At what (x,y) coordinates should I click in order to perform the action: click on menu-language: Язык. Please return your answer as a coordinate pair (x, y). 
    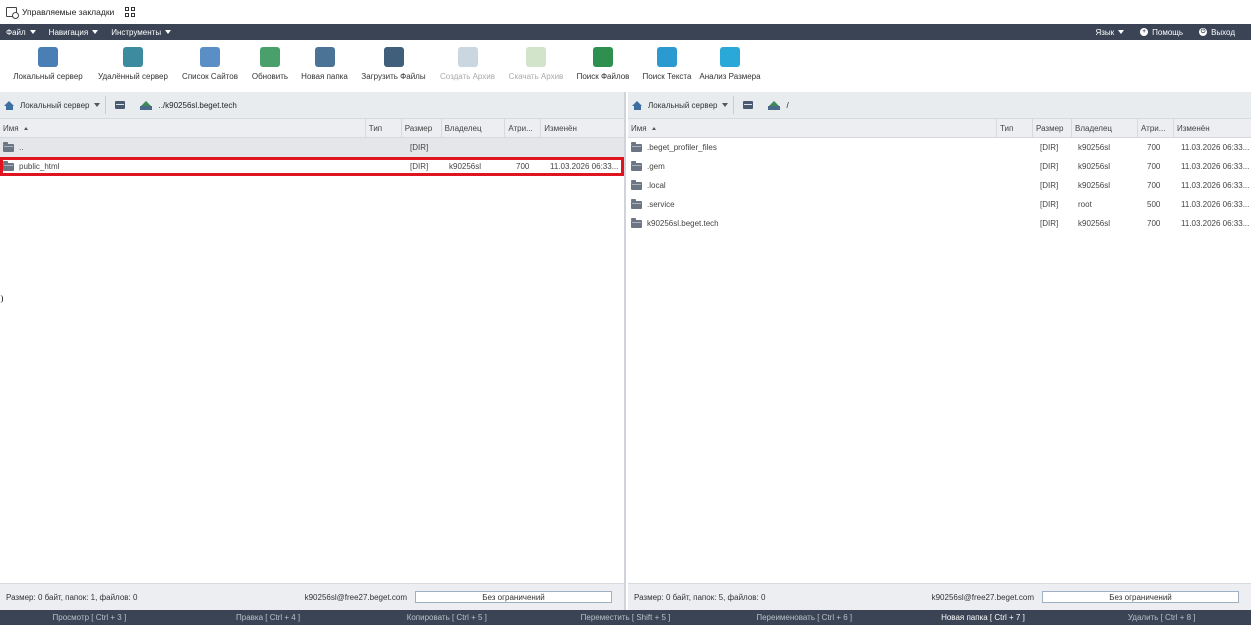
    Looking at the image, I should click on (1109, 32).